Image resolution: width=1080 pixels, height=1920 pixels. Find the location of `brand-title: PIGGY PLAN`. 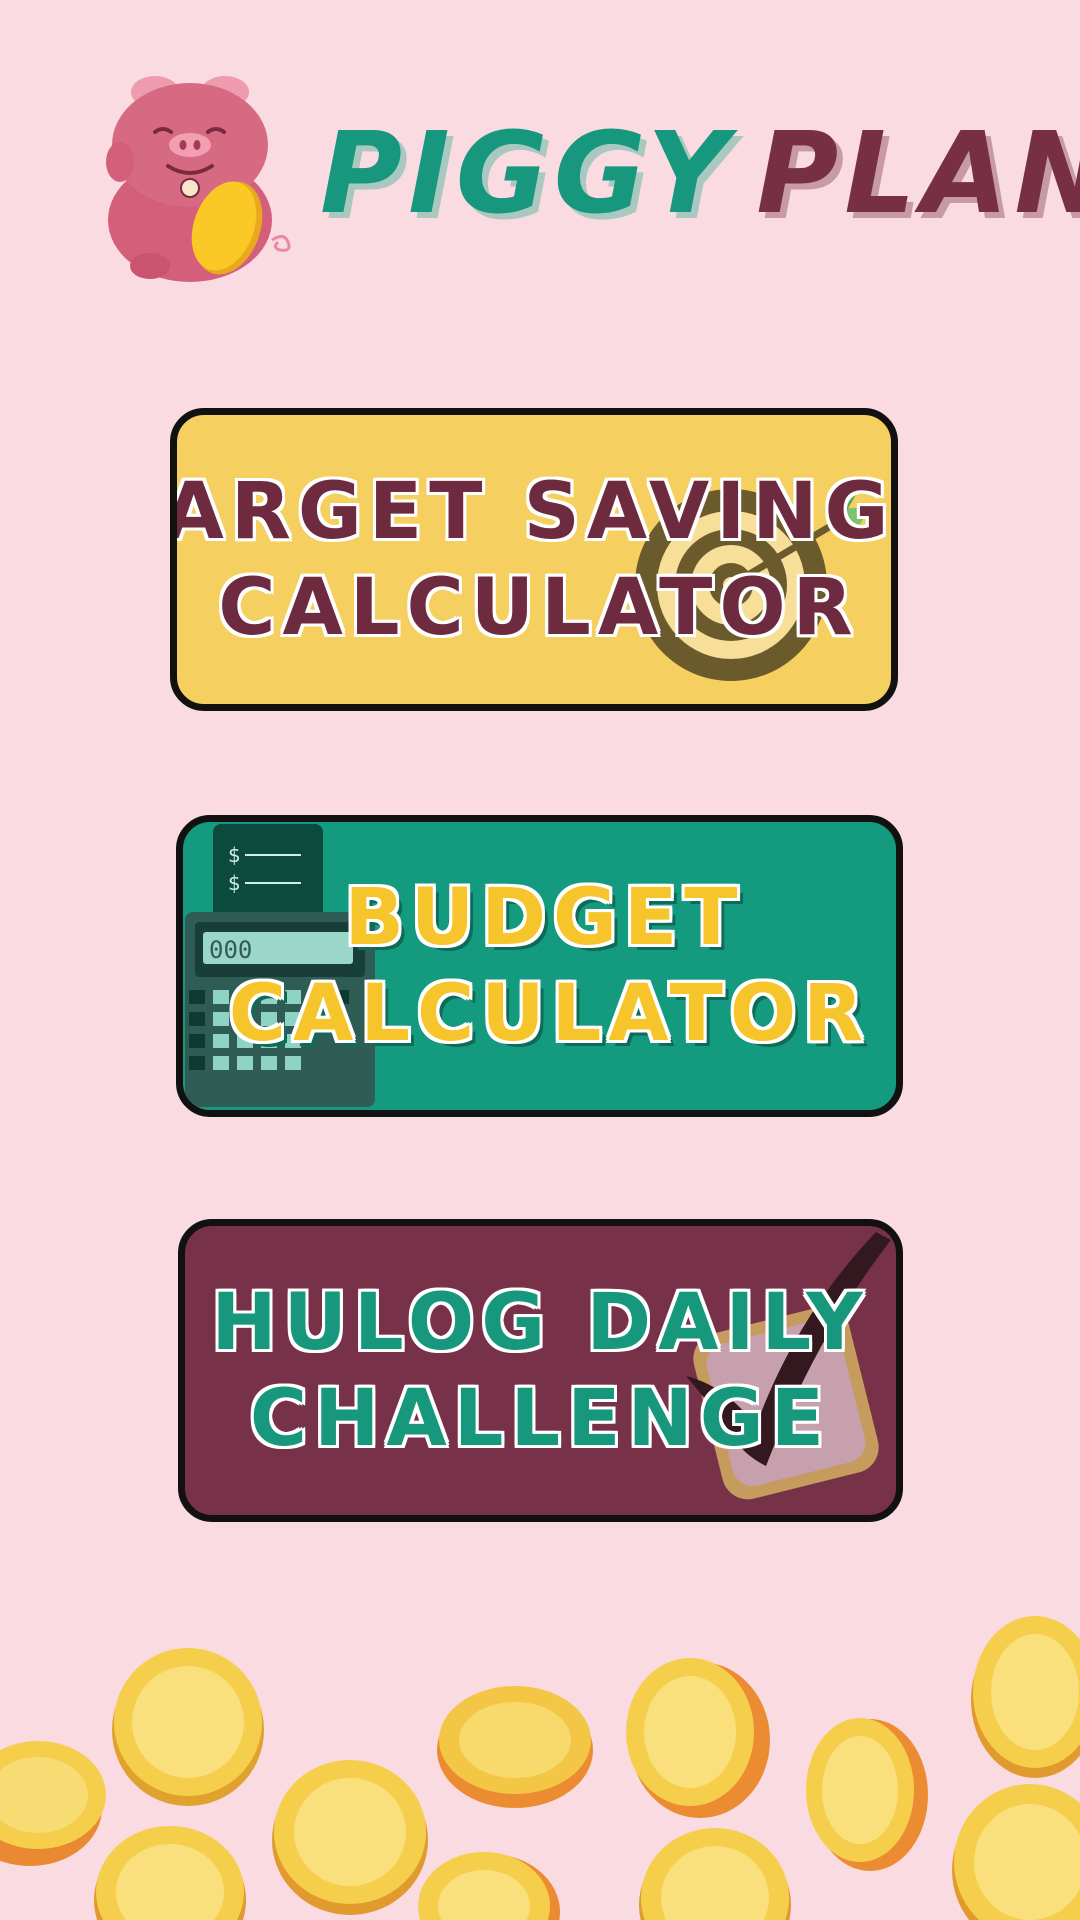

brand-title: PIGGY PLAN is located at coordinates (700, 174).